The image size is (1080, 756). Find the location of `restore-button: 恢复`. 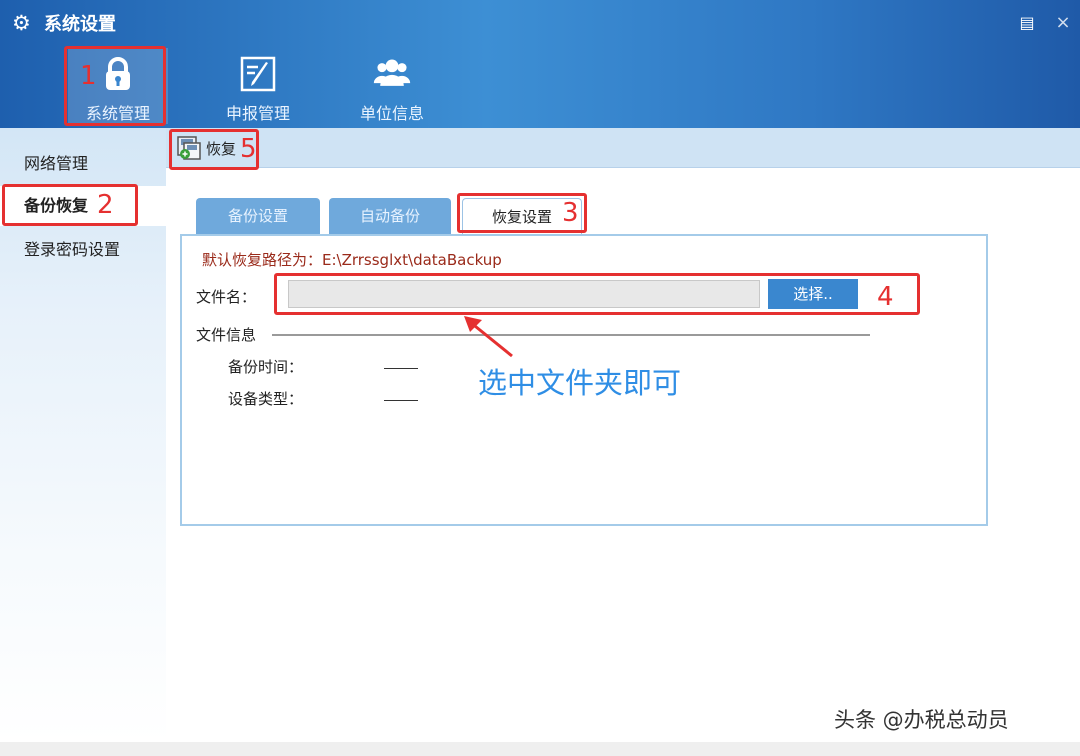

restore-button: 恢复 is located at coordinates (206, 148).